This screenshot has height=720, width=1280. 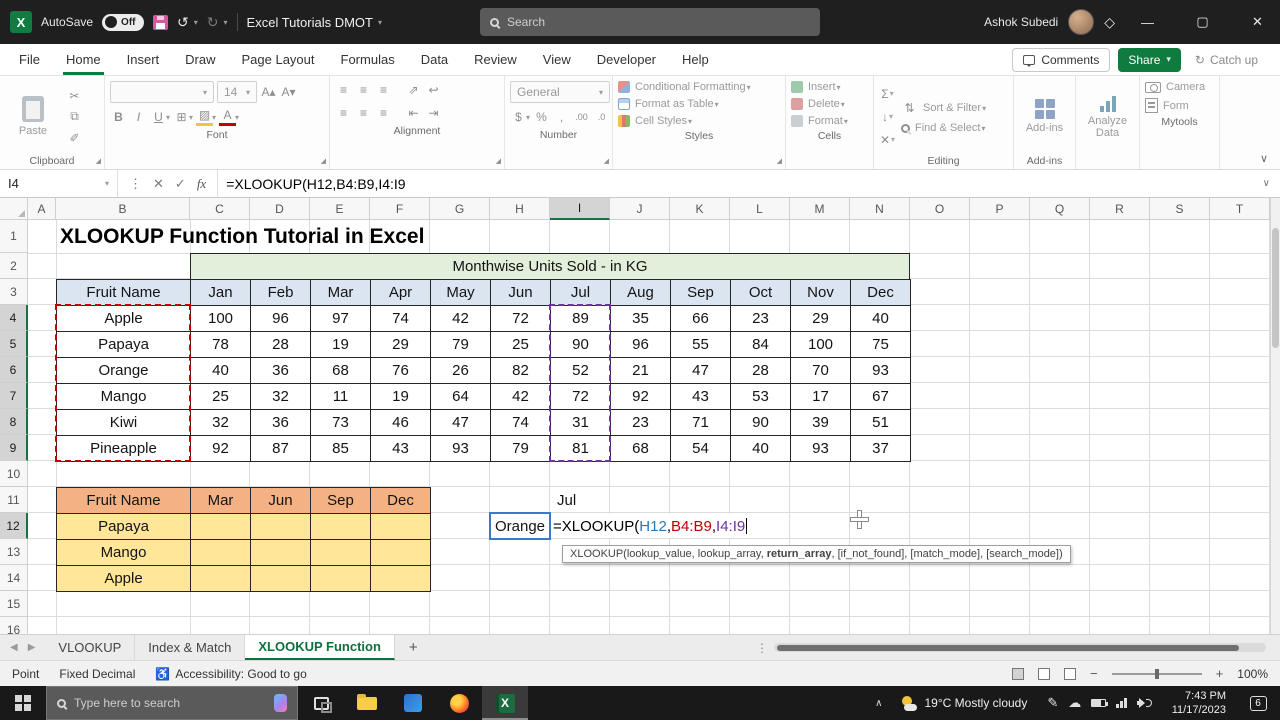 I want to click on cell-styles-button: Cell Styles ▾, so click(x=699, y=121).